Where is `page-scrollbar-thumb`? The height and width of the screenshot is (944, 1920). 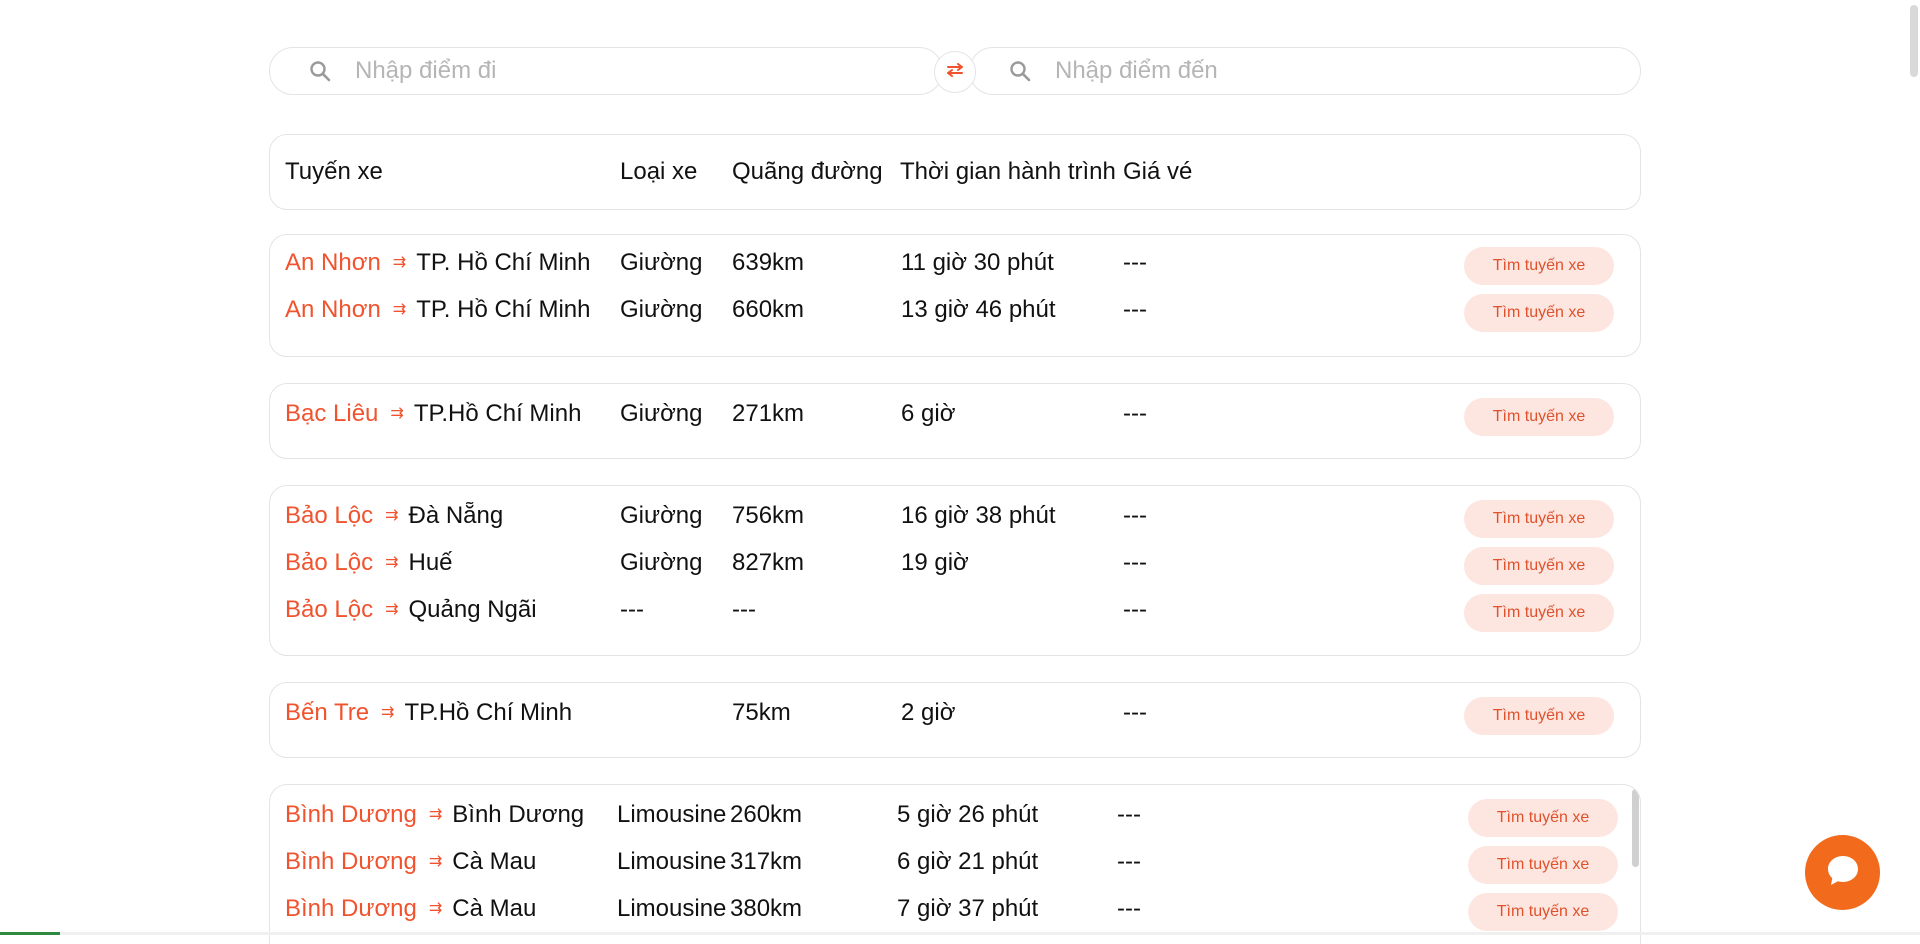
page-scrollbar-thumb is located at coordinates (1914, 41).